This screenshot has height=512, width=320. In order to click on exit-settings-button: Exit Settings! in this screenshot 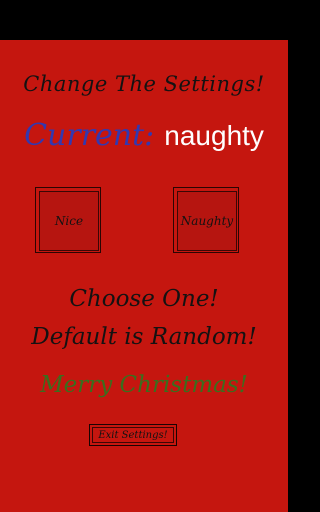, I will do `click(133, 435)`.